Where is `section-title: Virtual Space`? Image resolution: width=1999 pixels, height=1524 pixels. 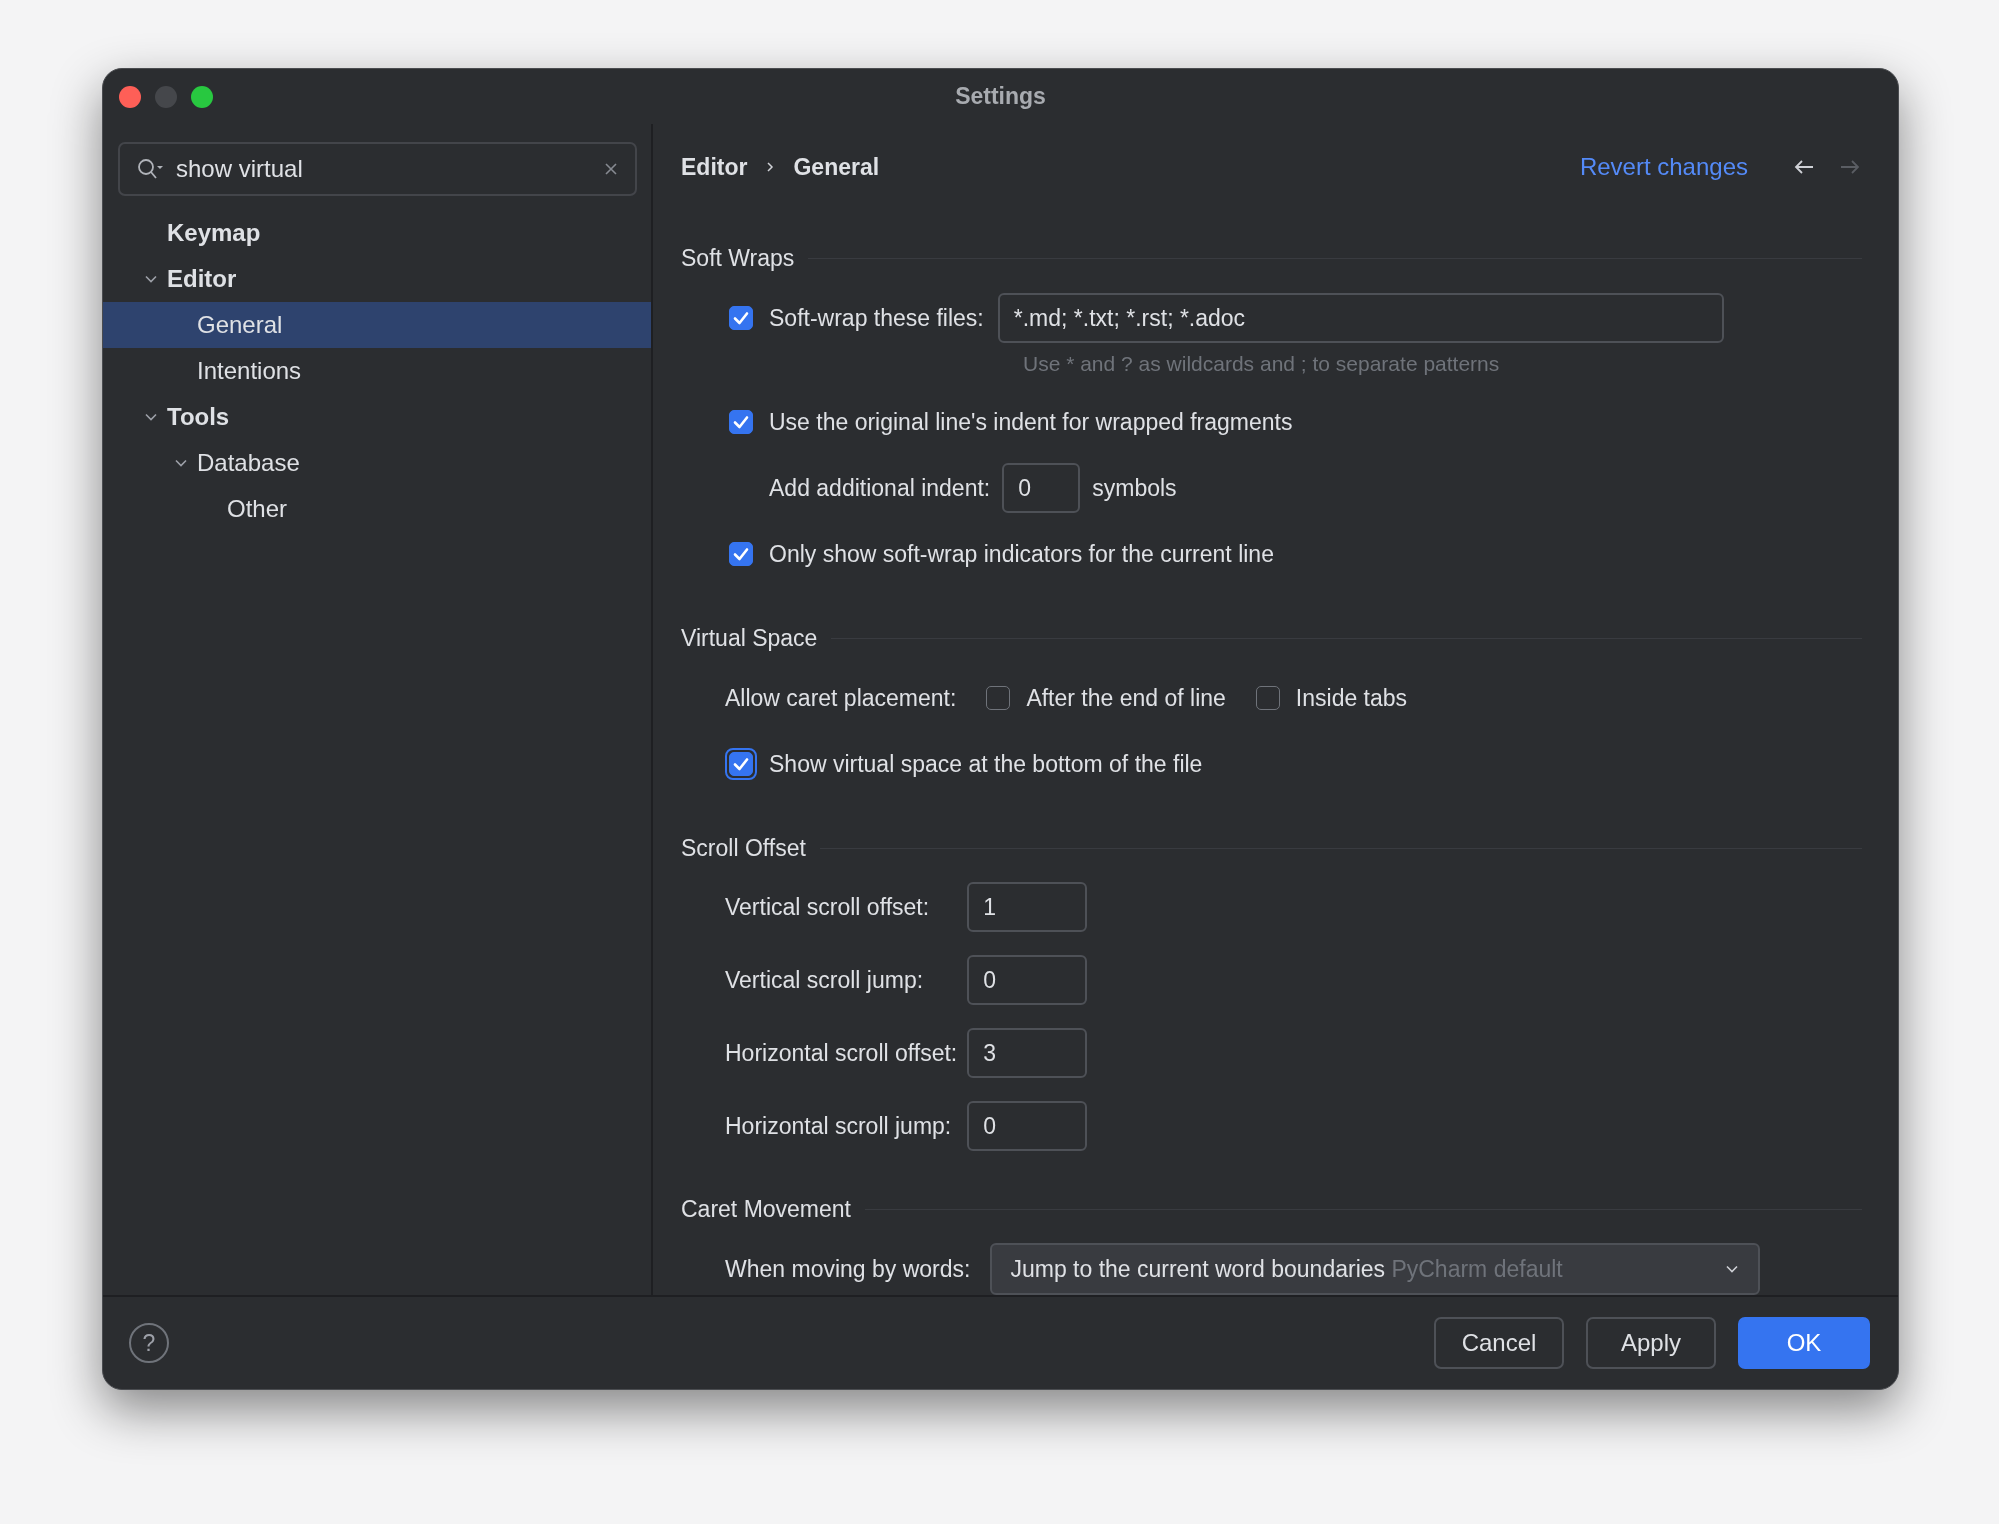 section-title: Virtual Space is located at coordinates (749, 638).